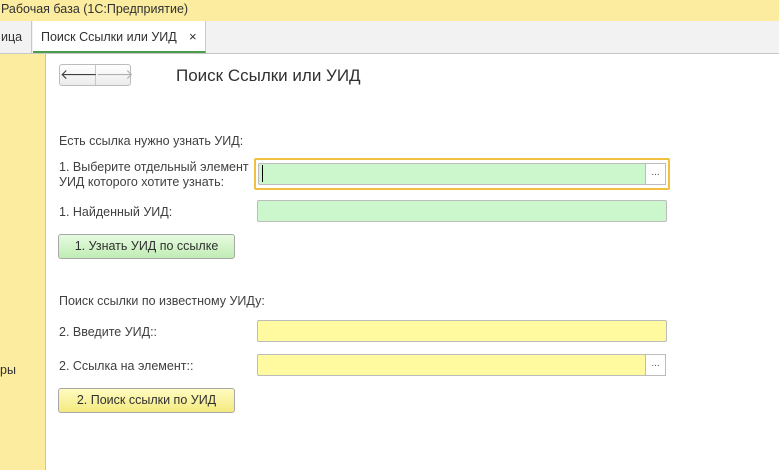 This screenshot has height=470, width=779. Describe the element at coordinates (154, 167) in the screenshot. I see `select-element-label-line1: 1. Выберите отдельный элемент` at that location.